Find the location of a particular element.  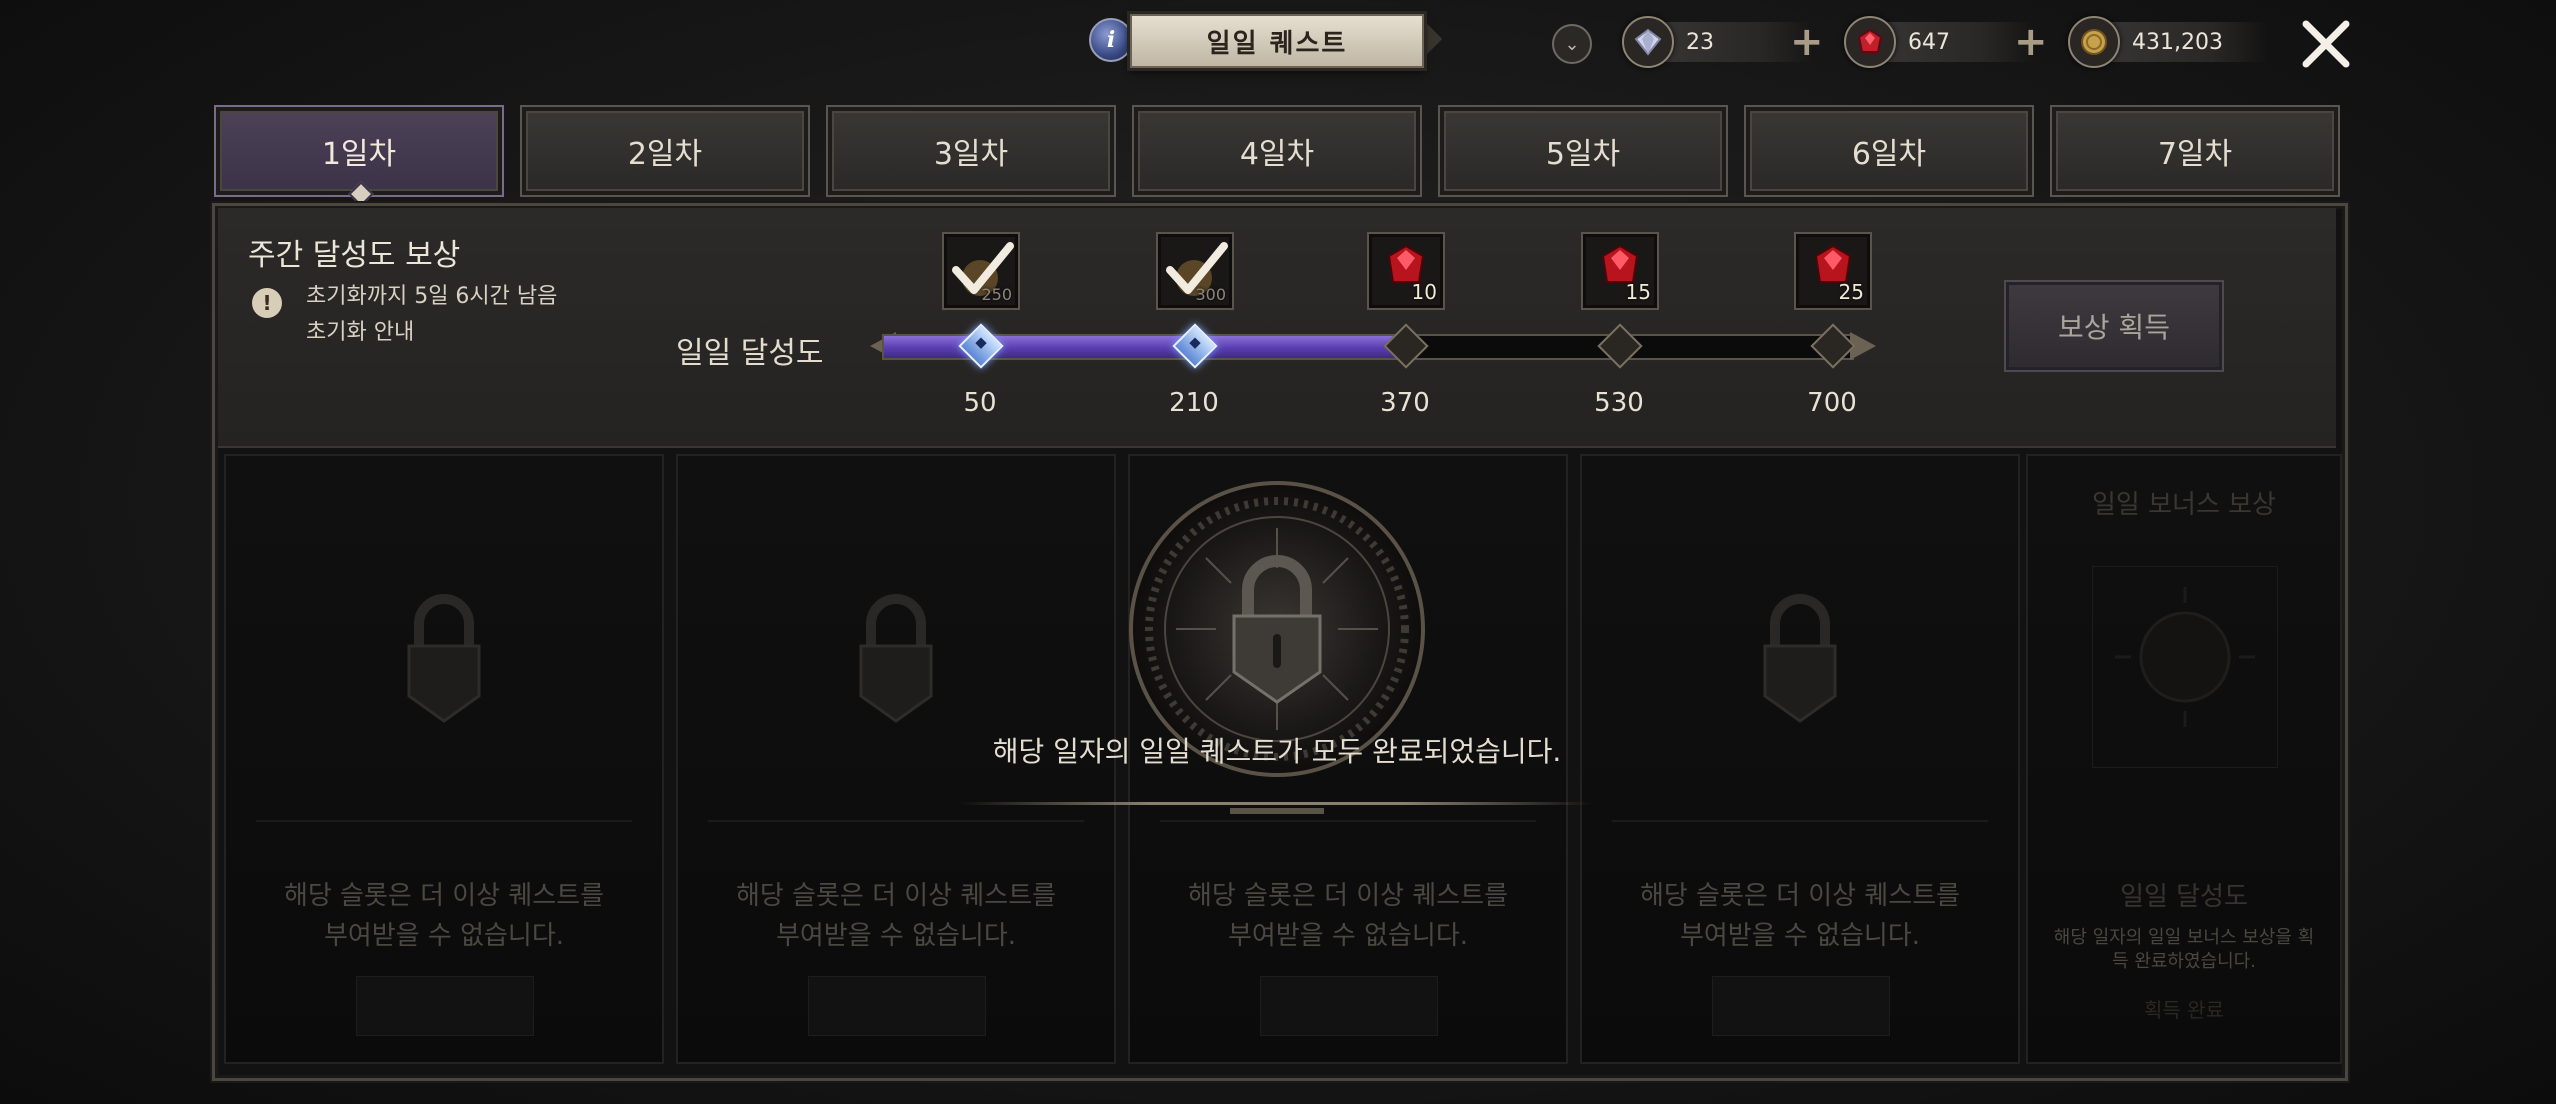

tab-day-5: 5일차 is located at coordinates (1583, 151).